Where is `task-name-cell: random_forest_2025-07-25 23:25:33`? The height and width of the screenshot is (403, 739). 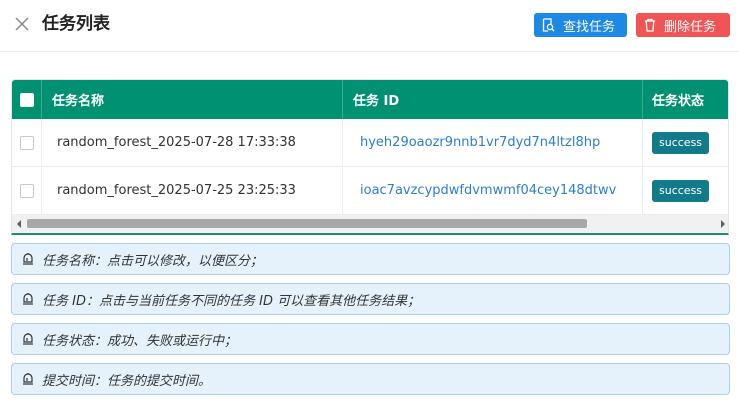 task-name-cell: random_forest_2025-07-25 23:25:33 is located at coordinates (192, 190).